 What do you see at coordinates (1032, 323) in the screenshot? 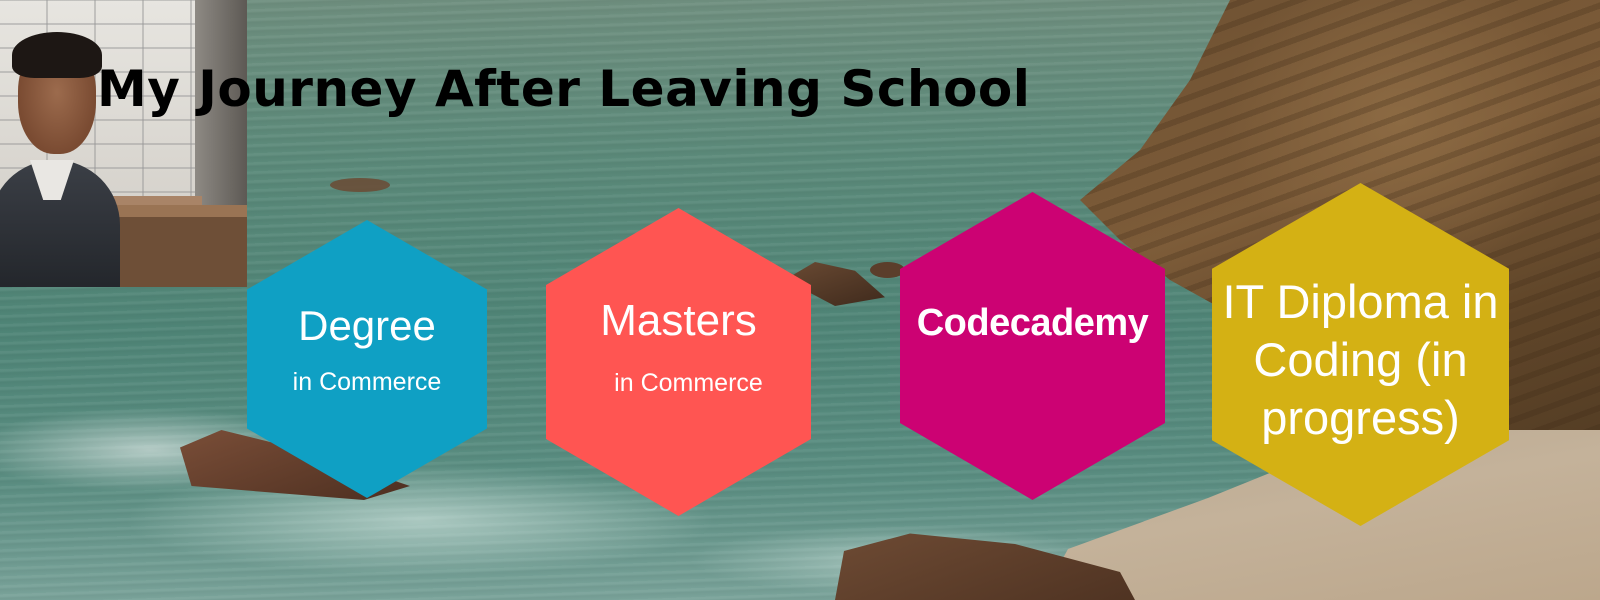
I see `hexagon-title: Codecademy` at bounding box center [1032, 323].